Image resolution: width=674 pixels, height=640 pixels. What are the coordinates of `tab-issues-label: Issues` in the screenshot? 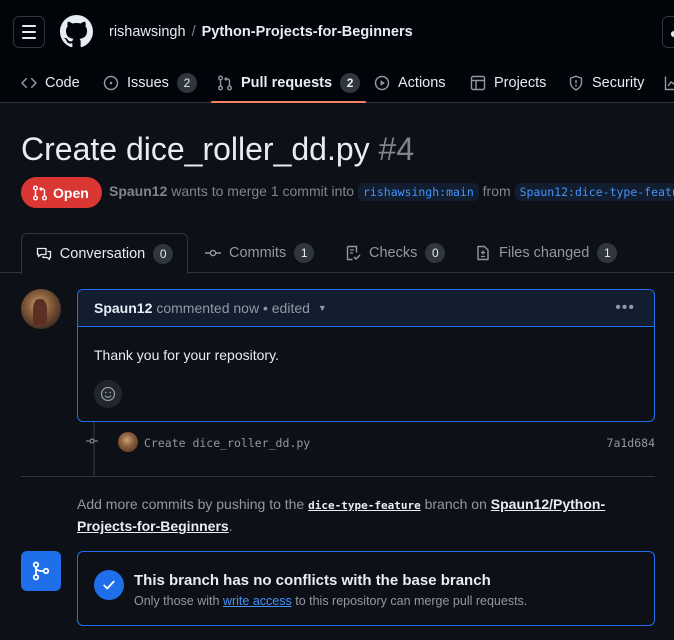 It's located at (148, 82).